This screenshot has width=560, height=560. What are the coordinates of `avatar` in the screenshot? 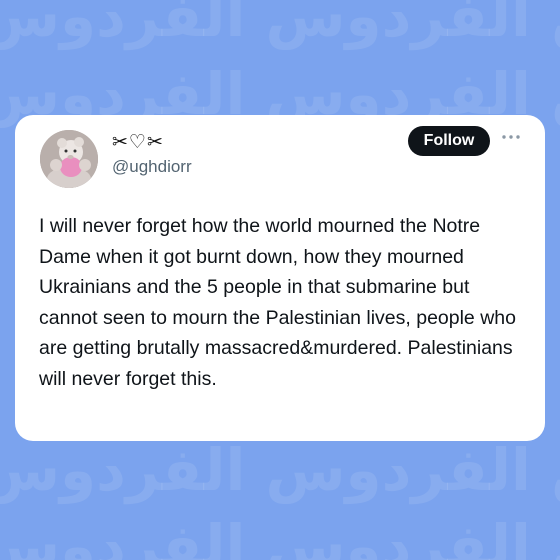 It's located at (69, 159).